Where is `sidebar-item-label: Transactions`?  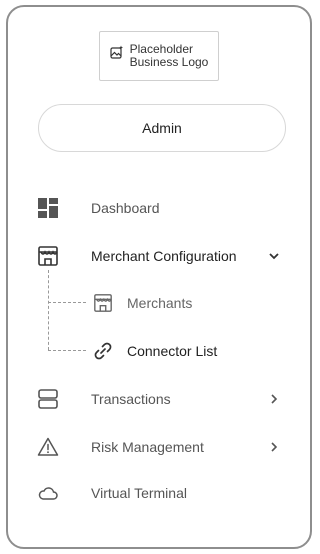 sidebar-item-label: Transactions is located at coordinates (131, 399).